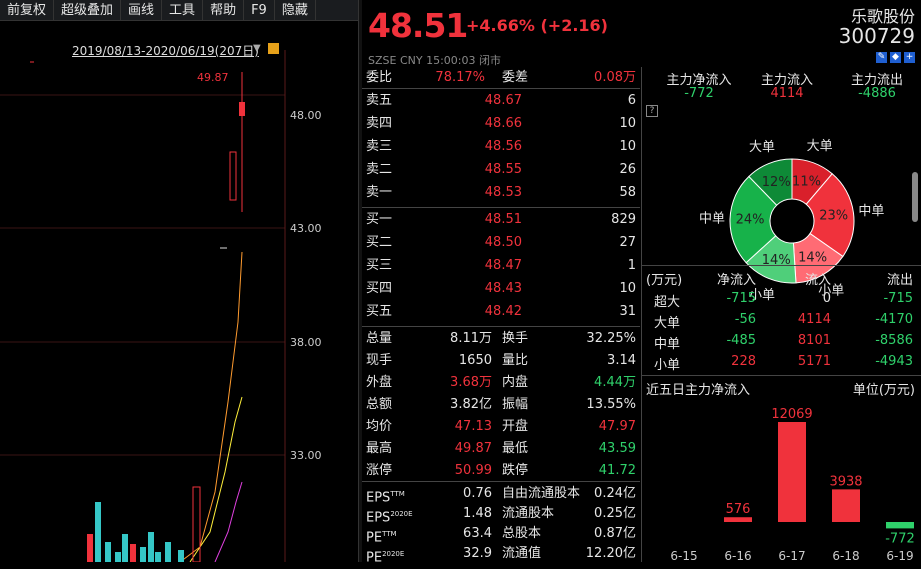  Describe the element at coordinates (501, 427) in the screenshot. I see `stat-row: 均价 47.13 开盘 47.97` at that location.